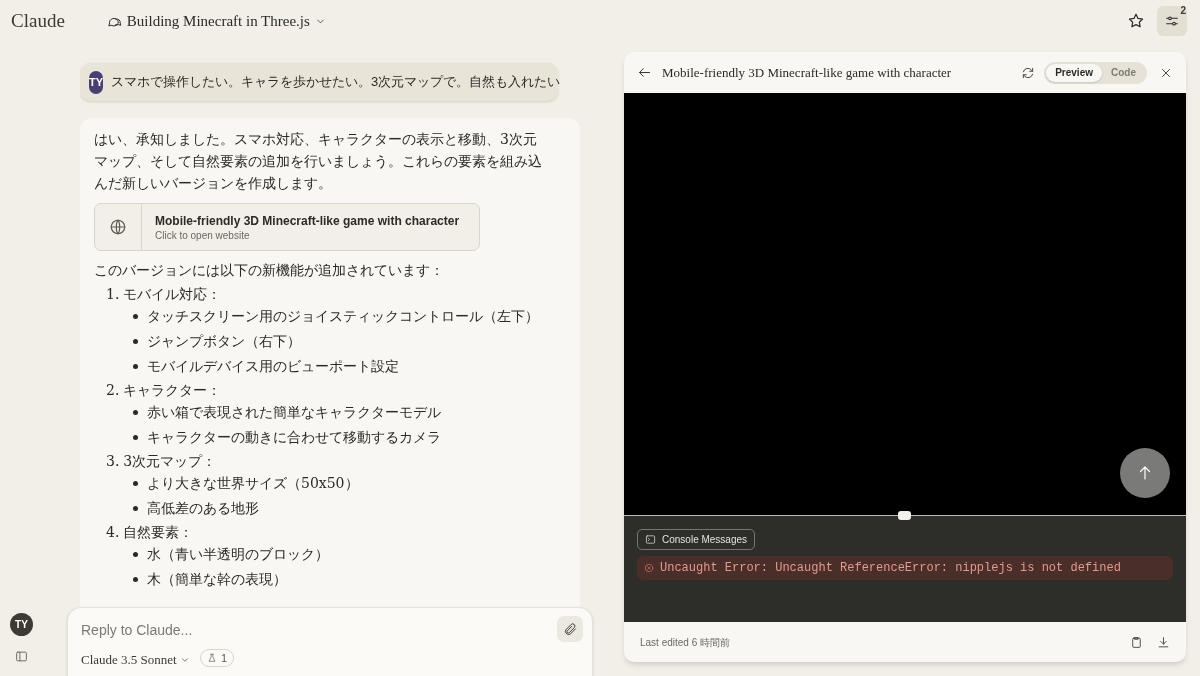 The width and height of the screenshot is (1200, 676). What do you see at coordinates (118, 227) in the screenshot?
I see `globe-icon` at bounding box center [118, 227].